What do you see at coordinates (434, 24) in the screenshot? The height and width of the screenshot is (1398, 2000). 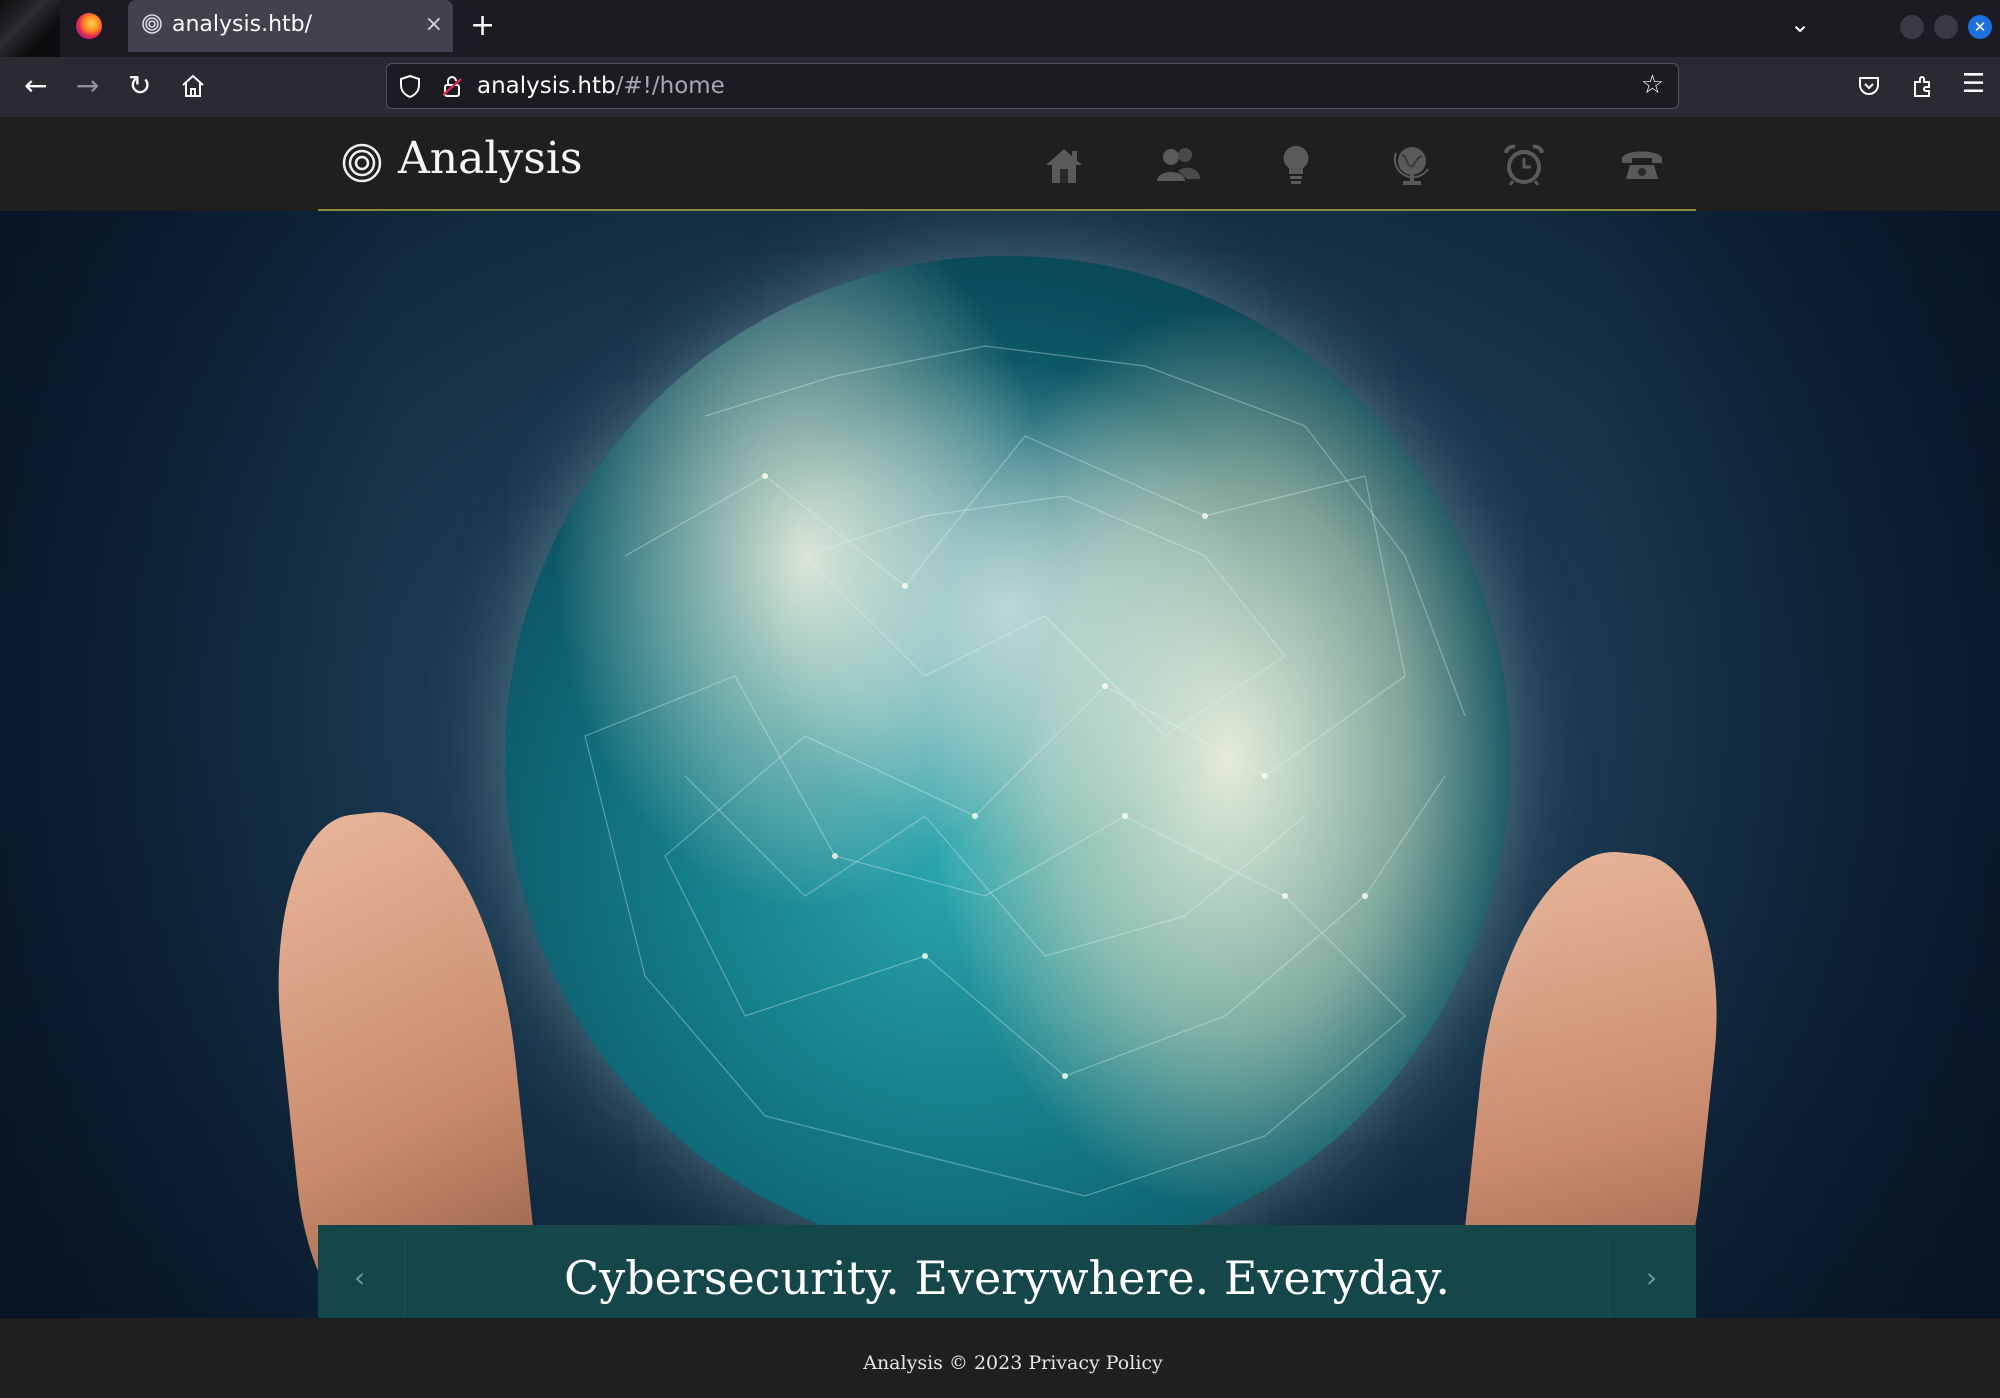 I see `tab-close-icon: ×` at bounding box center [434, 24].